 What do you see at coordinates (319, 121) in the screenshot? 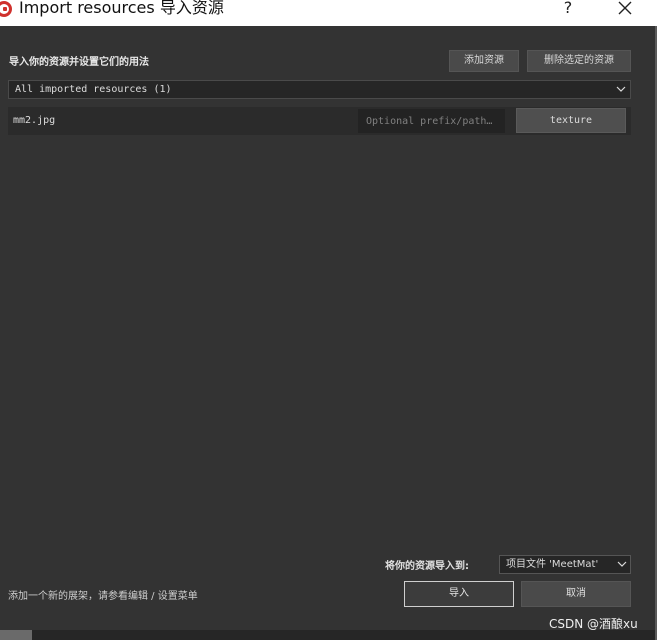
I see `resource-row: mm2.jpg texture` at bounding box center [319, 121].